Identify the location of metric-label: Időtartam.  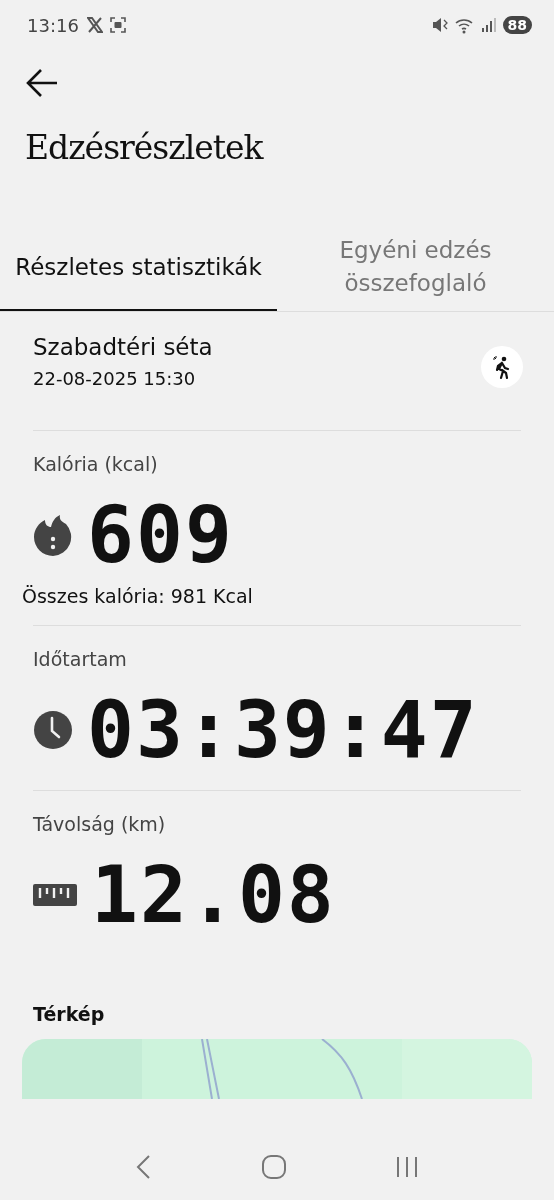
(80, 658).